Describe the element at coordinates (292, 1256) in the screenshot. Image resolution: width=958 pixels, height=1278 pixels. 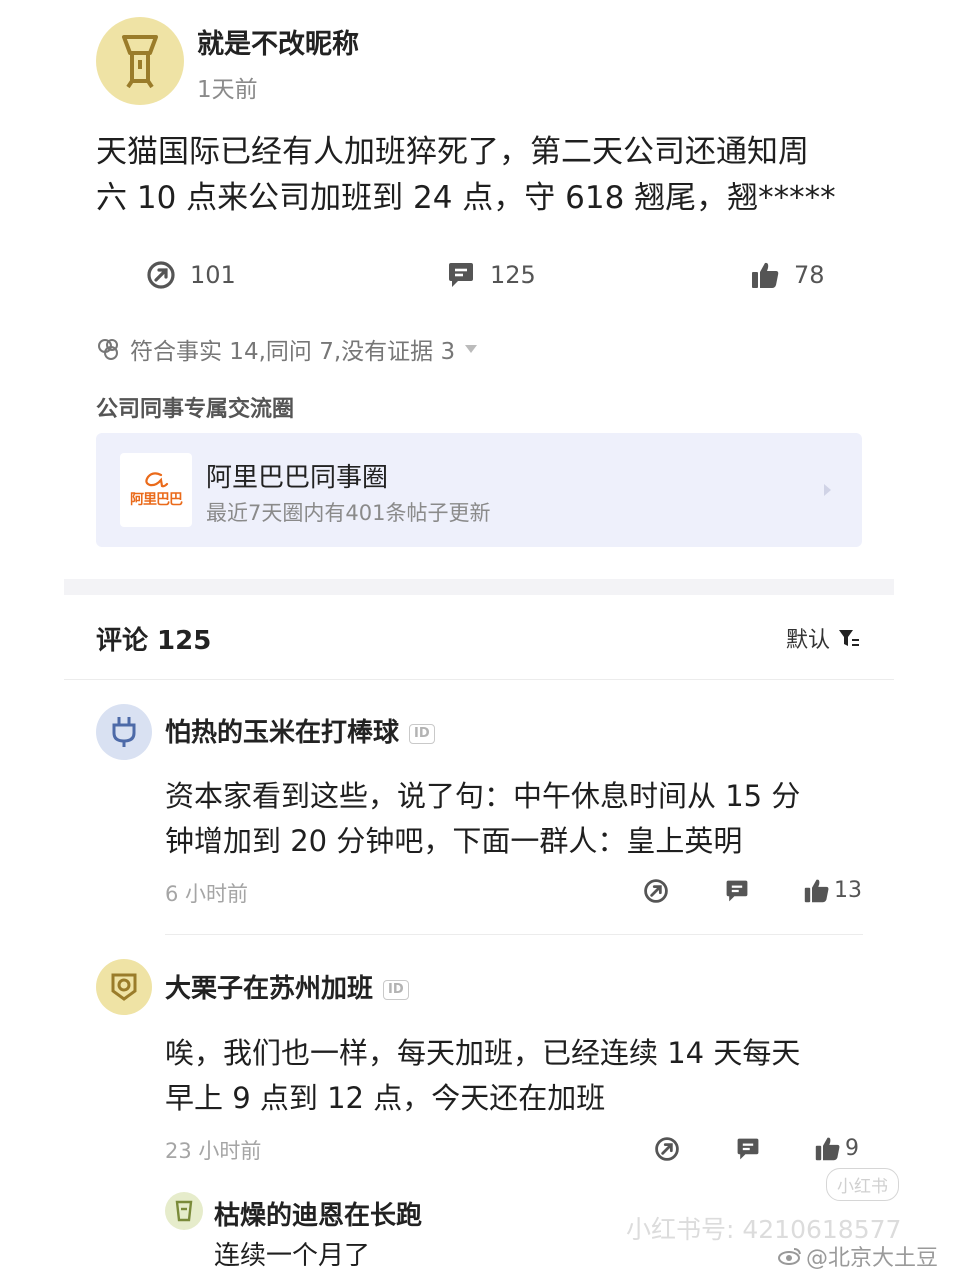
I see `reply-text: 连续一个月了` at that location.